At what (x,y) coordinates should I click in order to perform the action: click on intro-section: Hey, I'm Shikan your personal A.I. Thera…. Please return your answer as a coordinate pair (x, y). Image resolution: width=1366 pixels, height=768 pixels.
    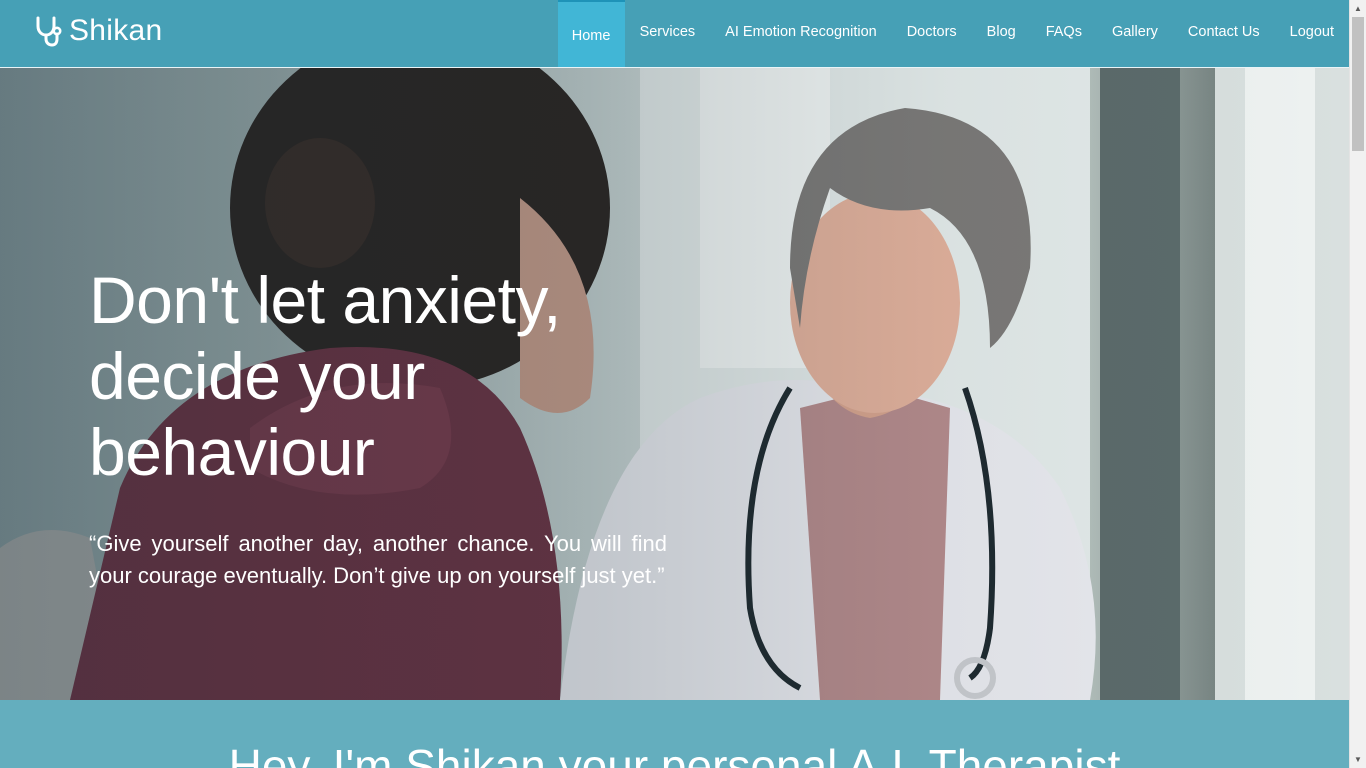
    Looking at the image, I should click on (674, 734).